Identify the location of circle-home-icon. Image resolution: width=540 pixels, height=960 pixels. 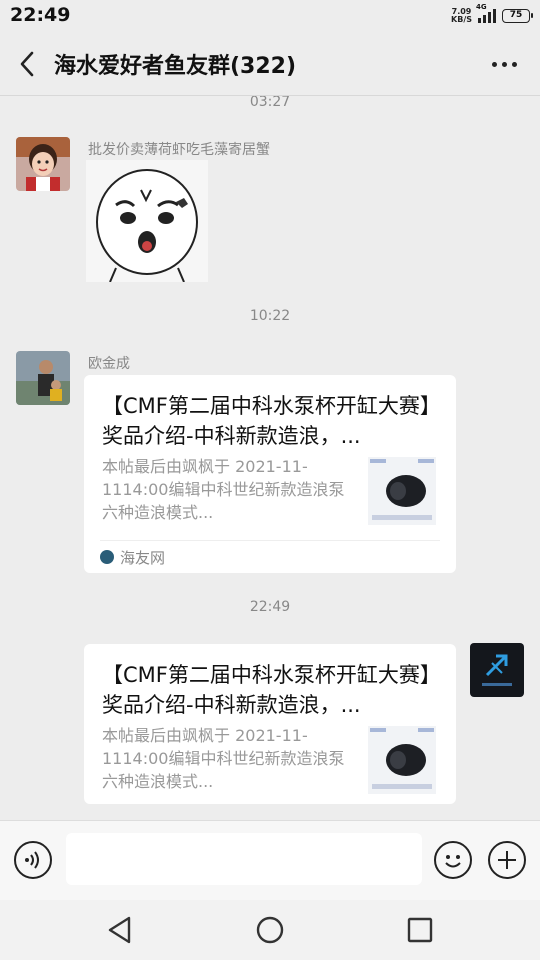
(270, 930).